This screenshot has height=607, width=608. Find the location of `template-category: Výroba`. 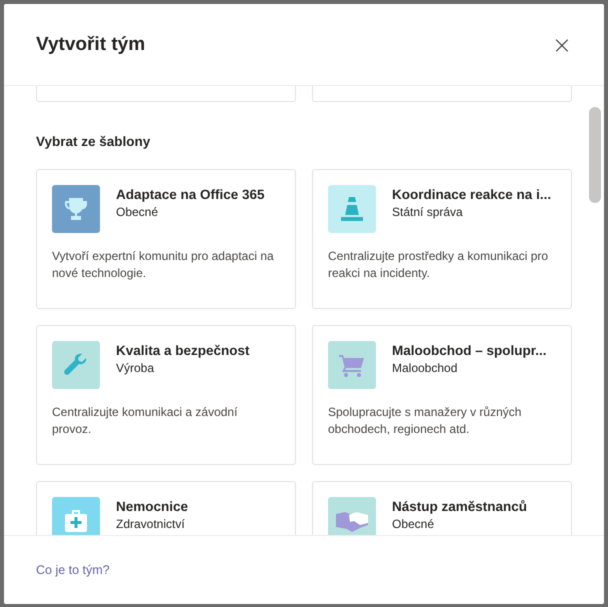

template-category: Výroba is located at coordinates (136, 368).